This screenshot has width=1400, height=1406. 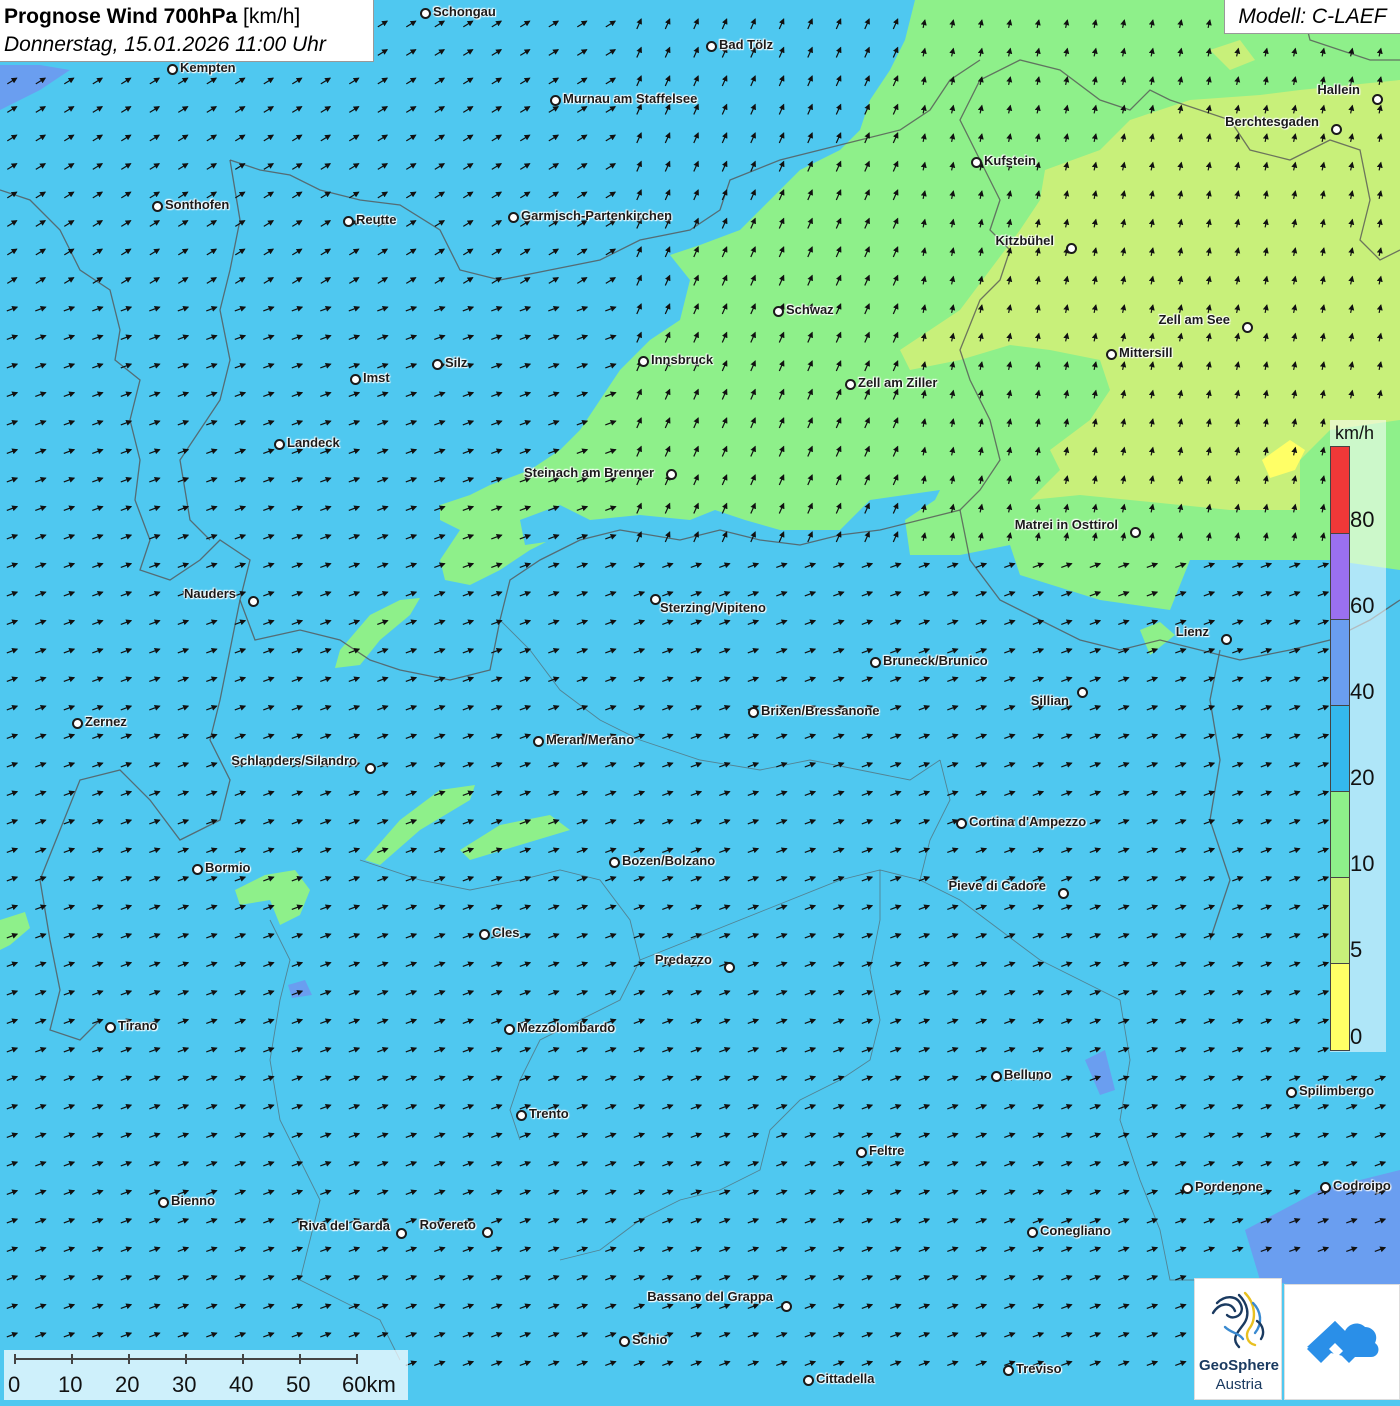 What do you see at coordinates (298, 1384) in the screenshot?
I see `scale-label: 50` at bounding box center [298, 1384].